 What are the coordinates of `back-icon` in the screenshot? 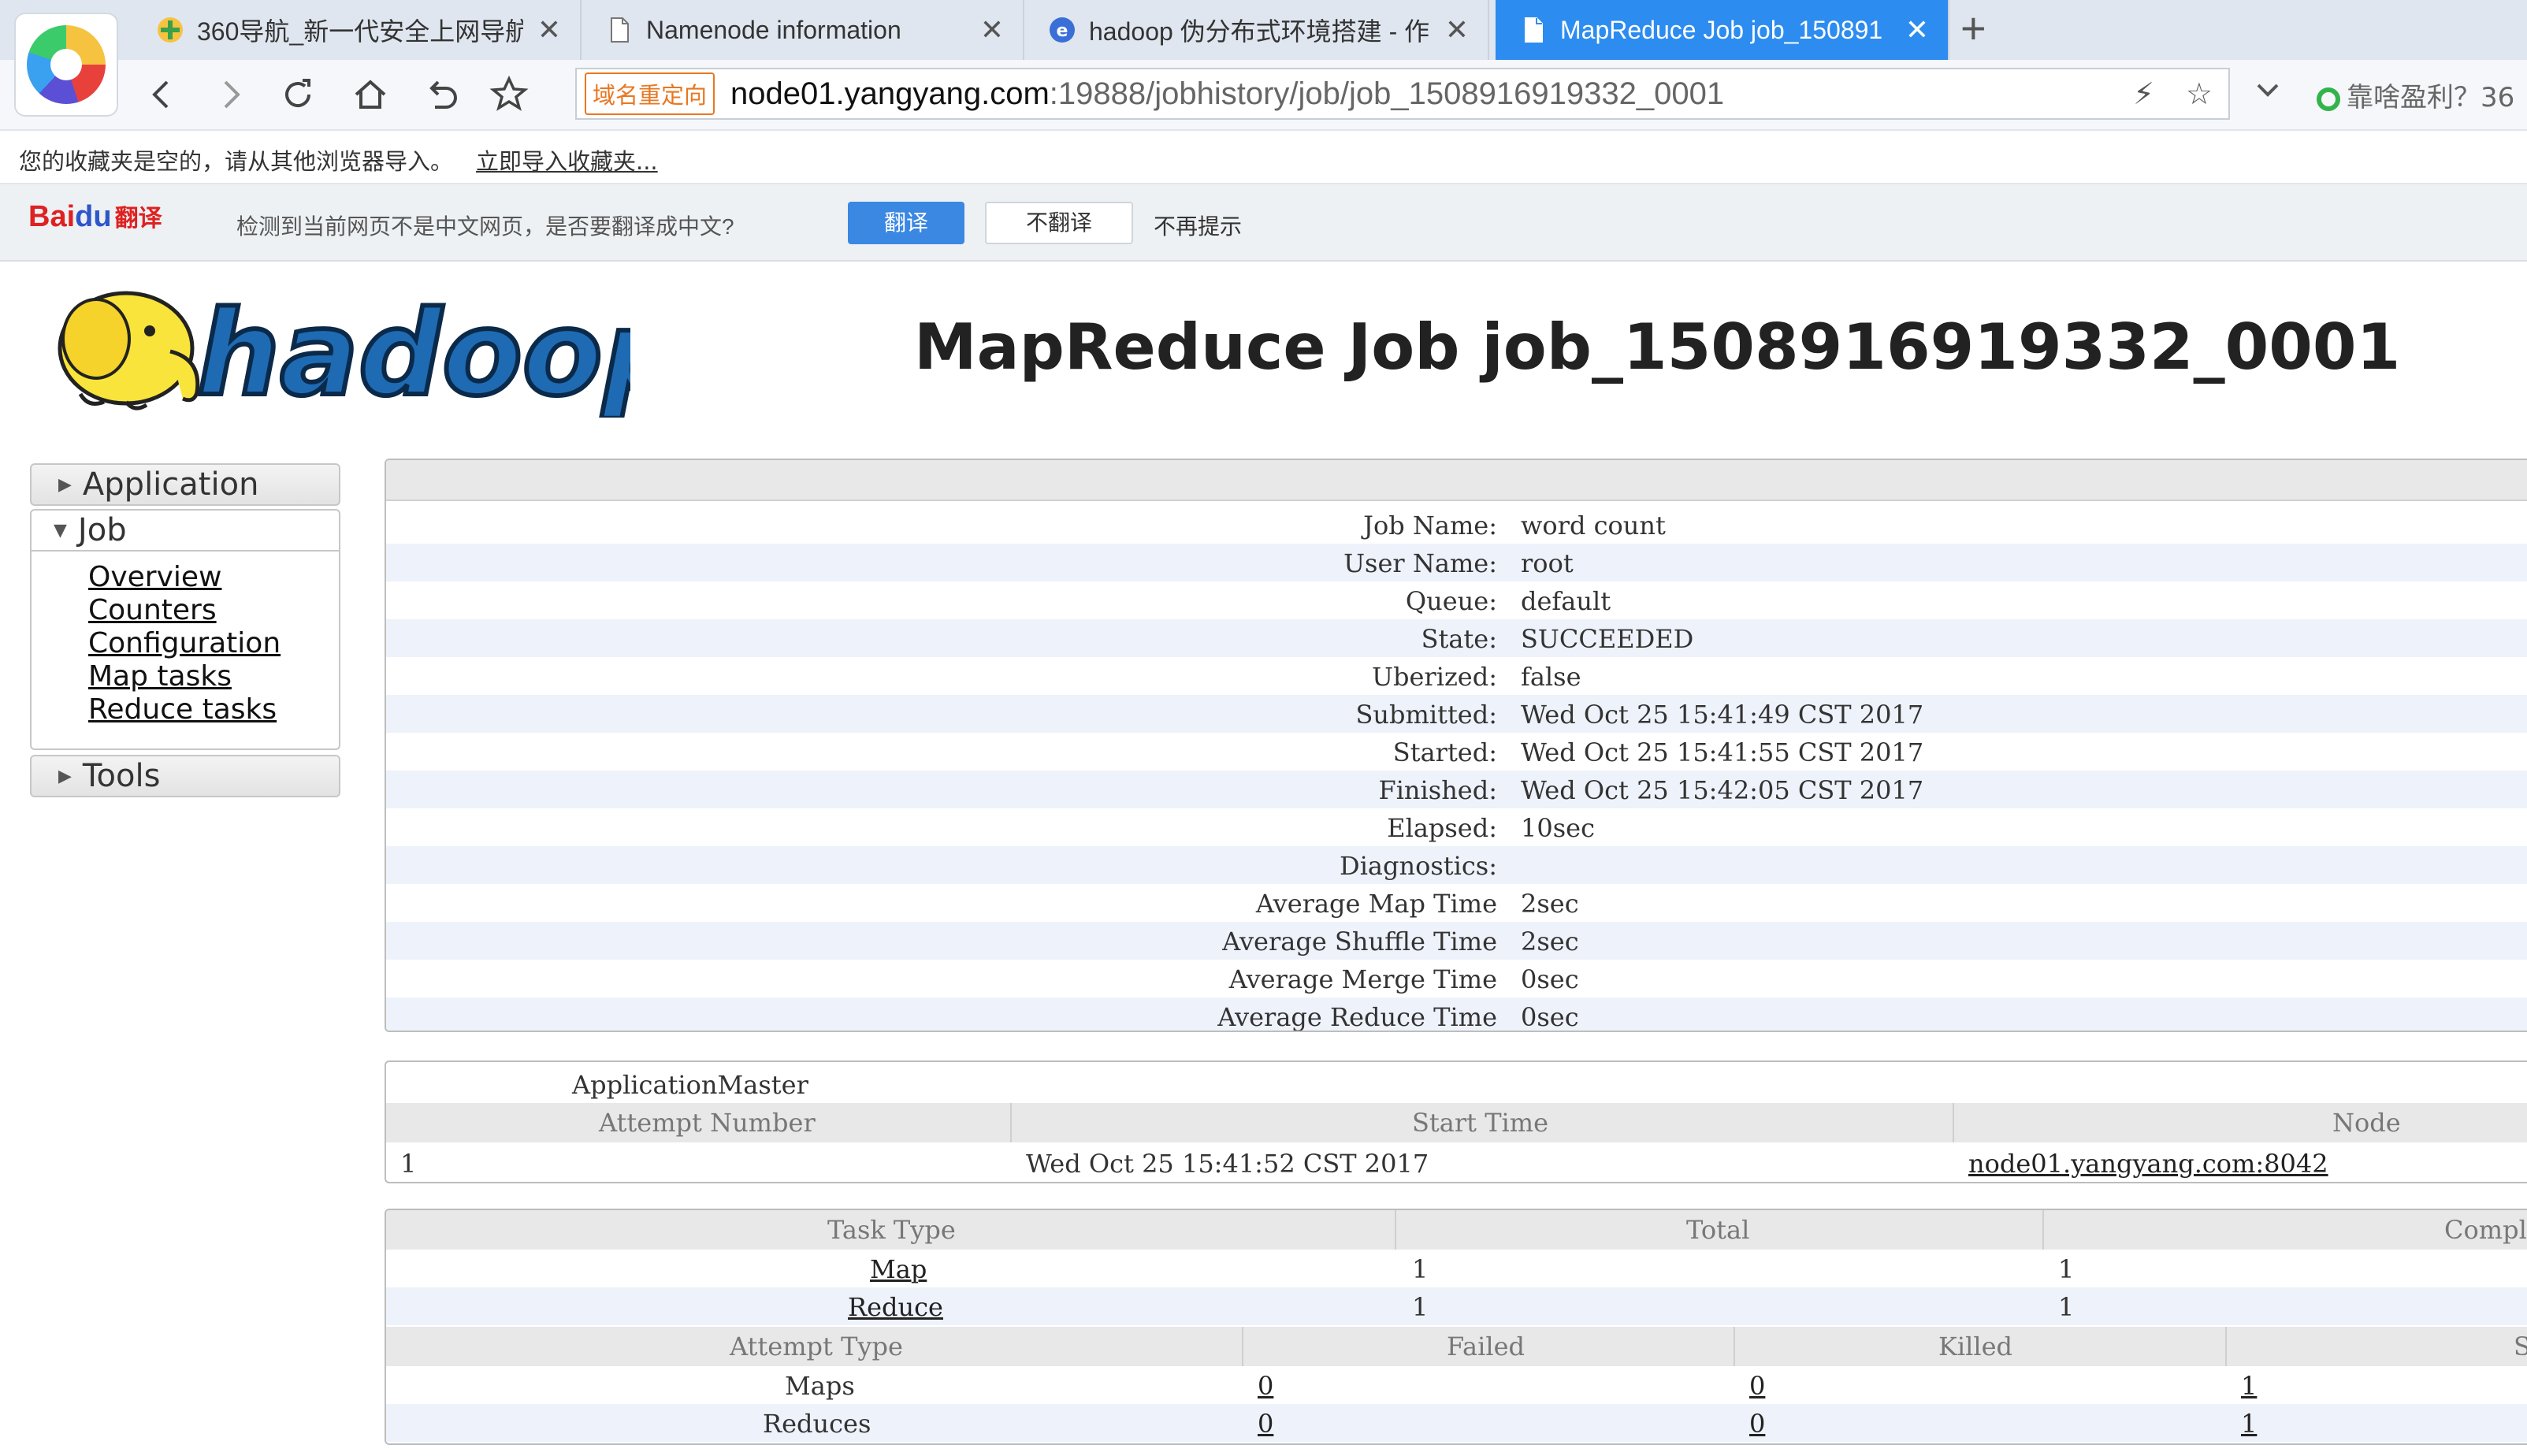 It's located at (162, 94).